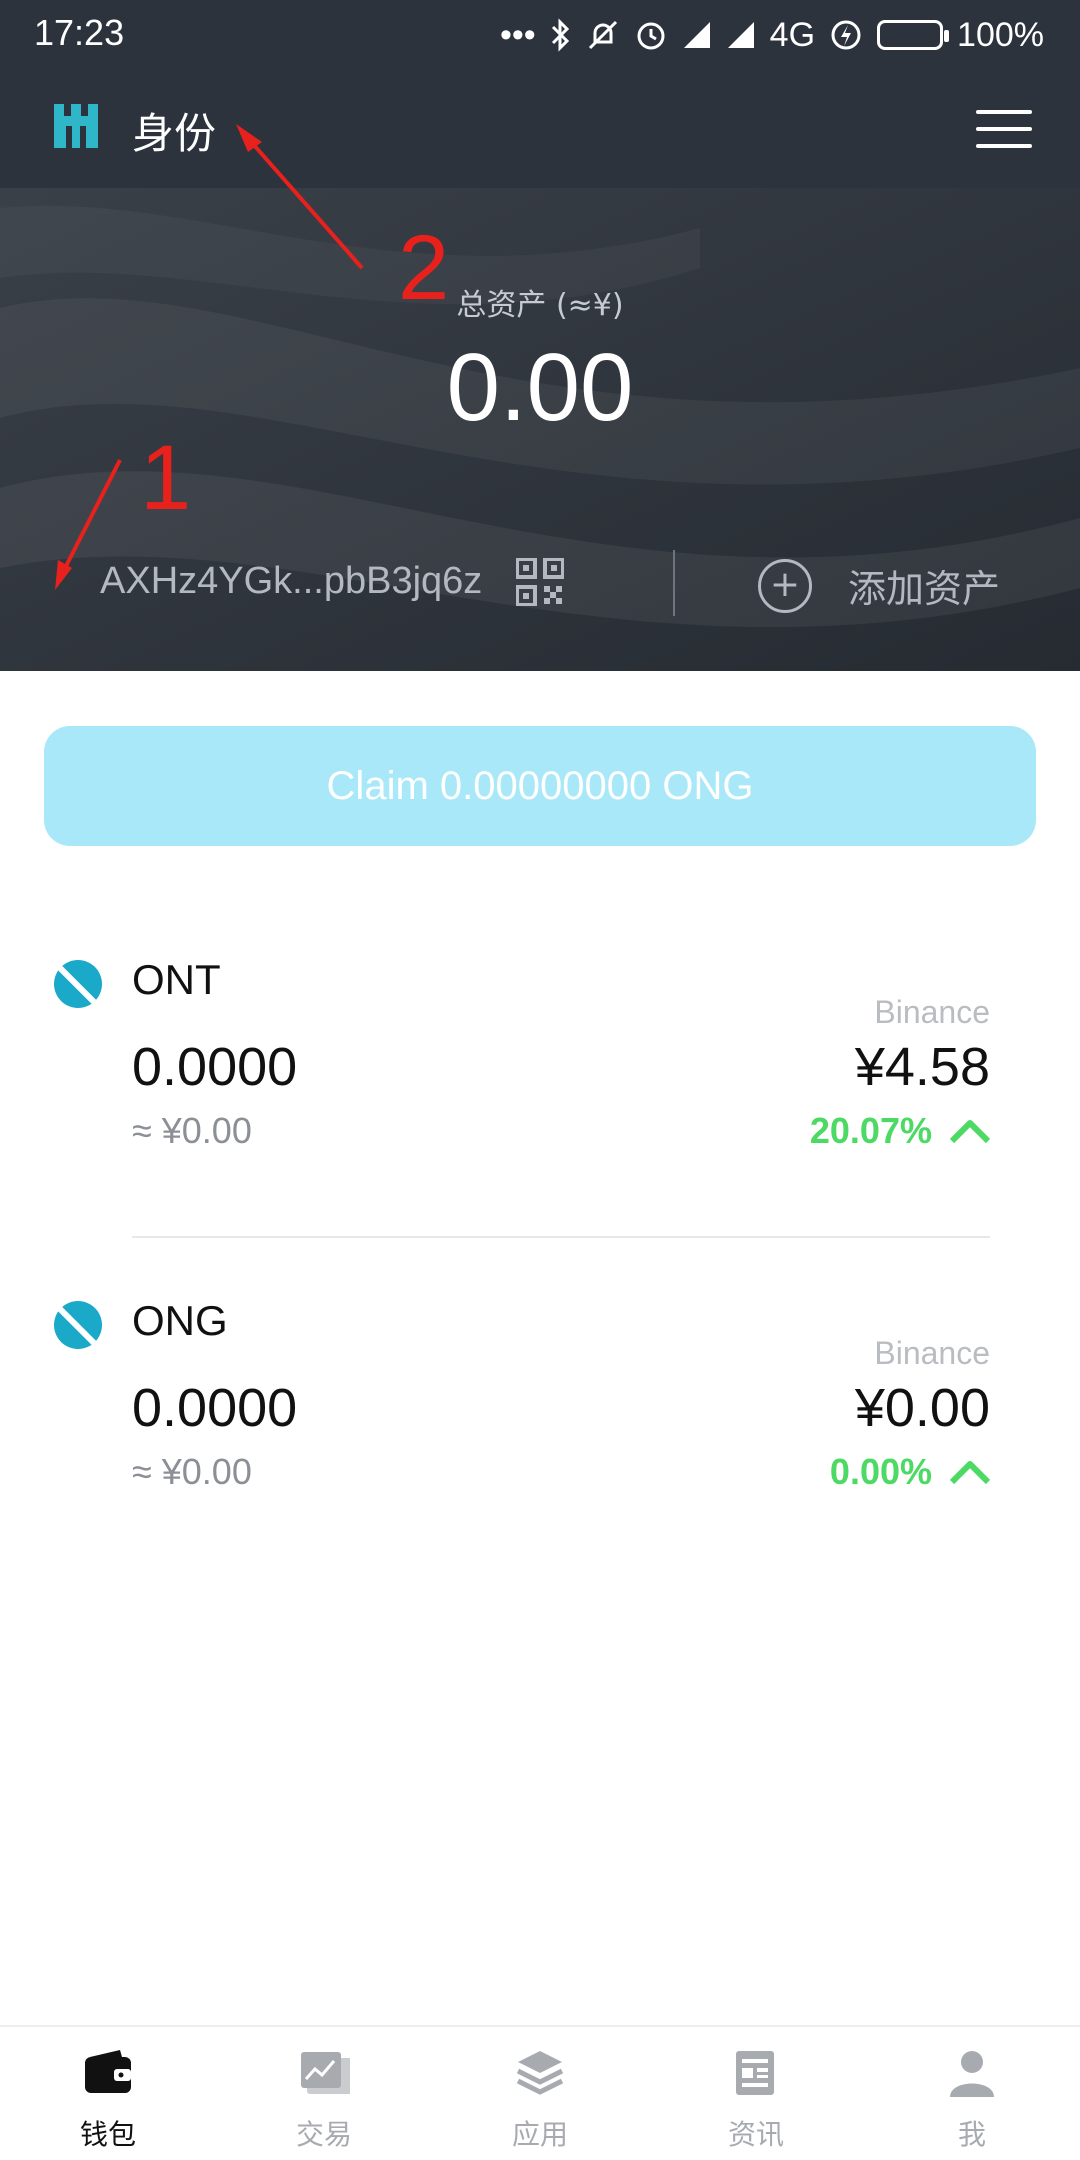  I want to click on add-asset-button: + 添加资产, so click(879, 585).